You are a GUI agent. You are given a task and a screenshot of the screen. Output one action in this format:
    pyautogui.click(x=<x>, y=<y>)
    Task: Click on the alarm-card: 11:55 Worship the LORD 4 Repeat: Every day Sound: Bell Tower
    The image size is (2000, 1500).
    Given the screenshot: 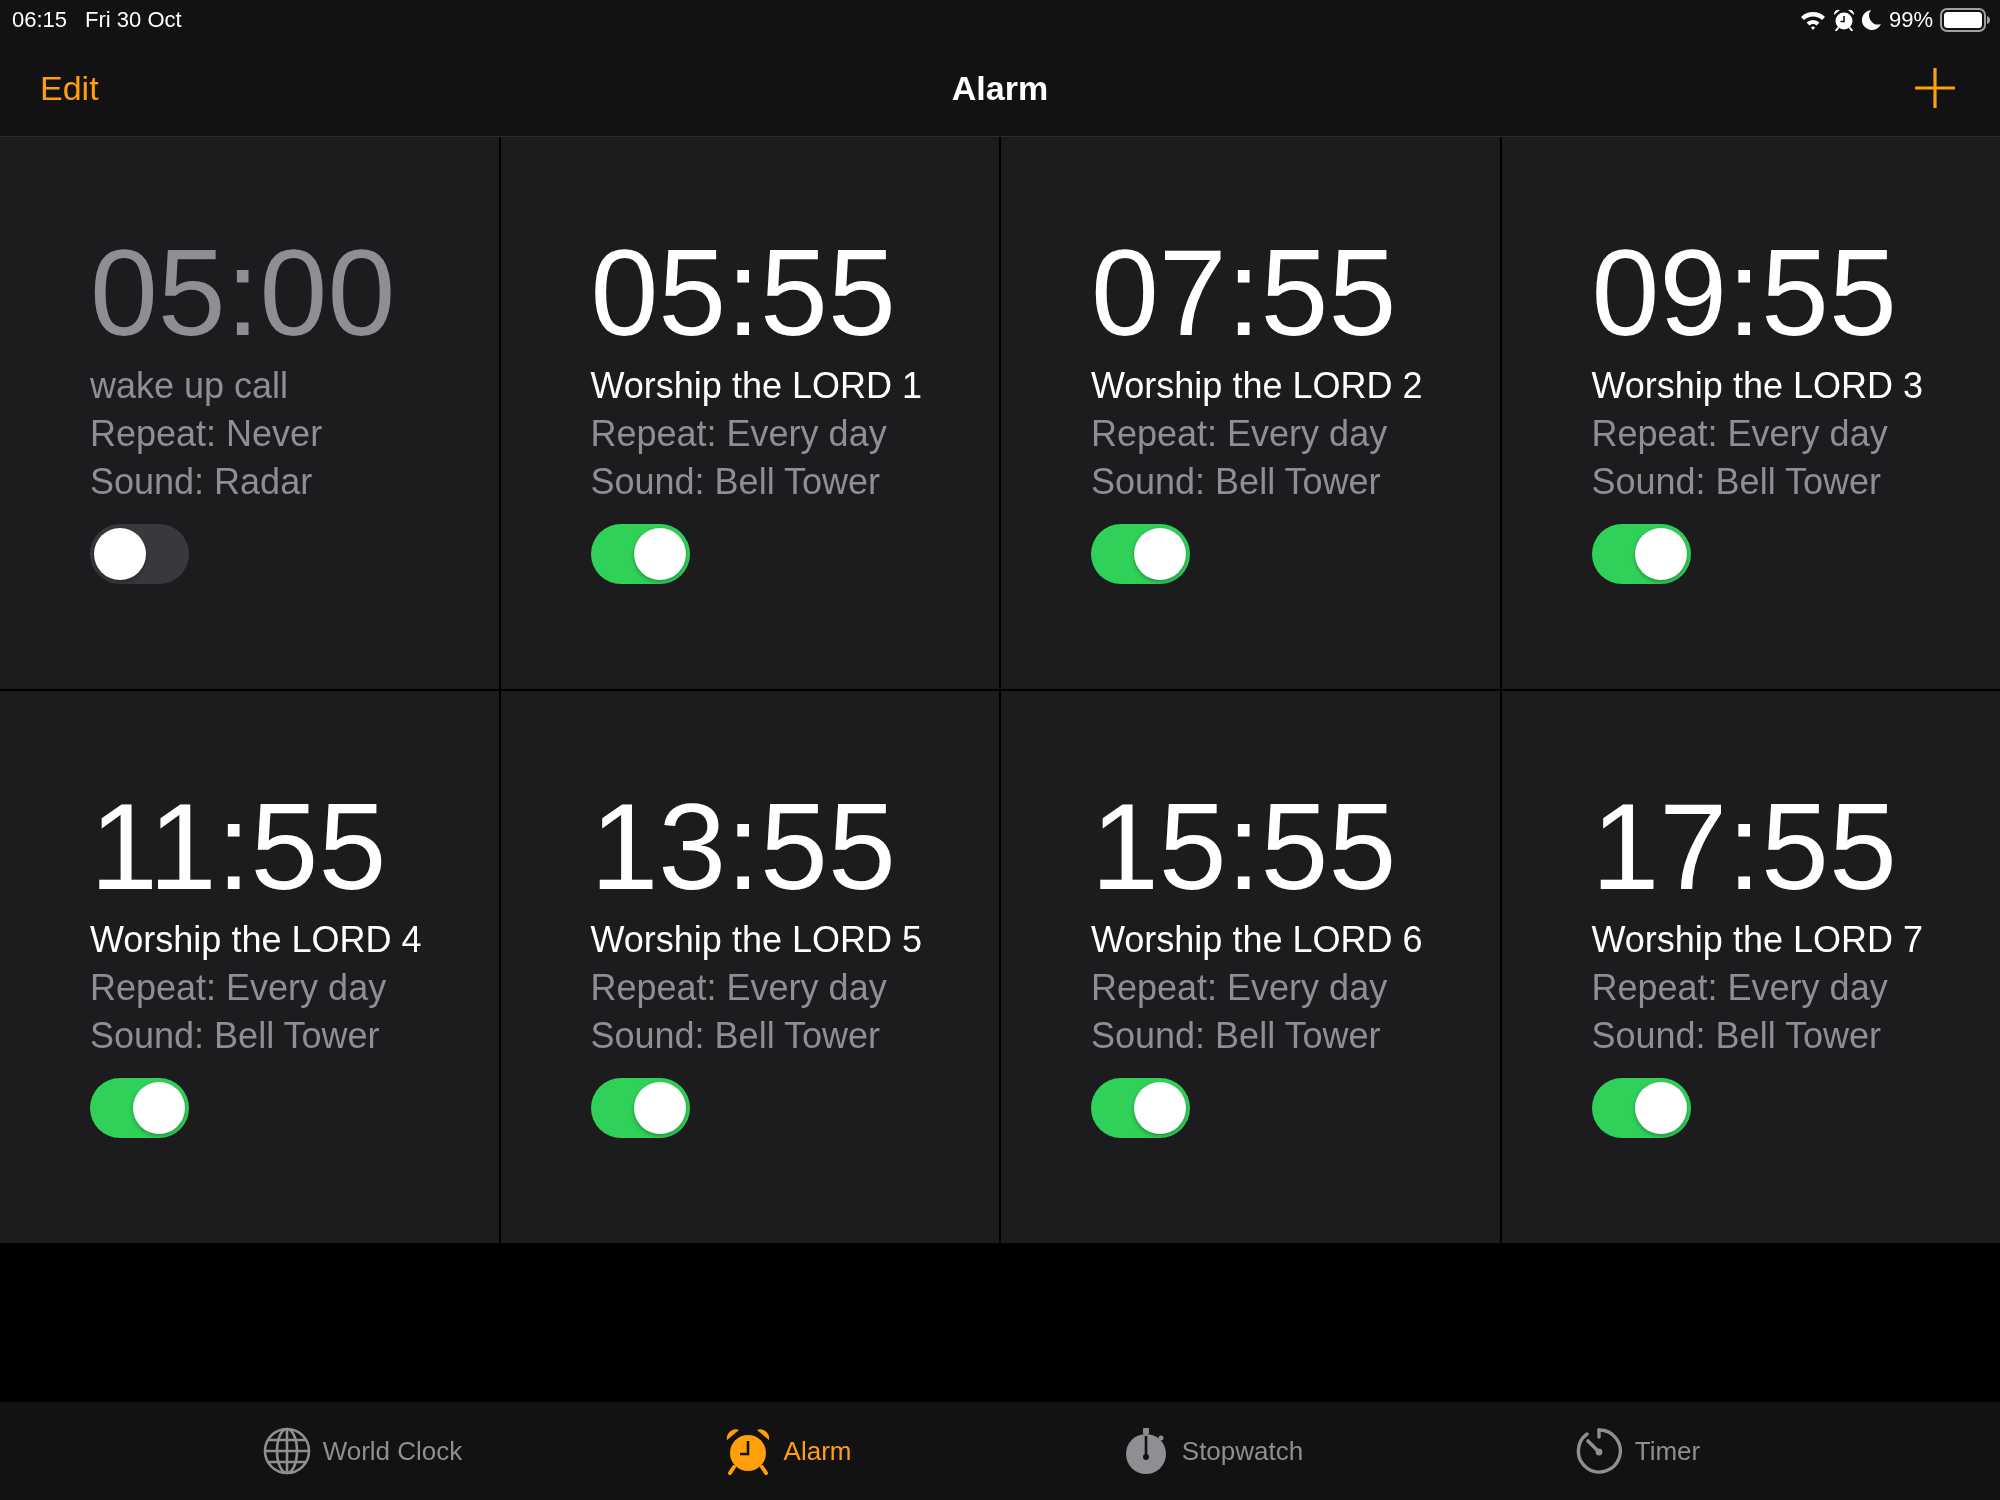 What is the action you would take?
    pyautogui.click(x=249, y=967)
    